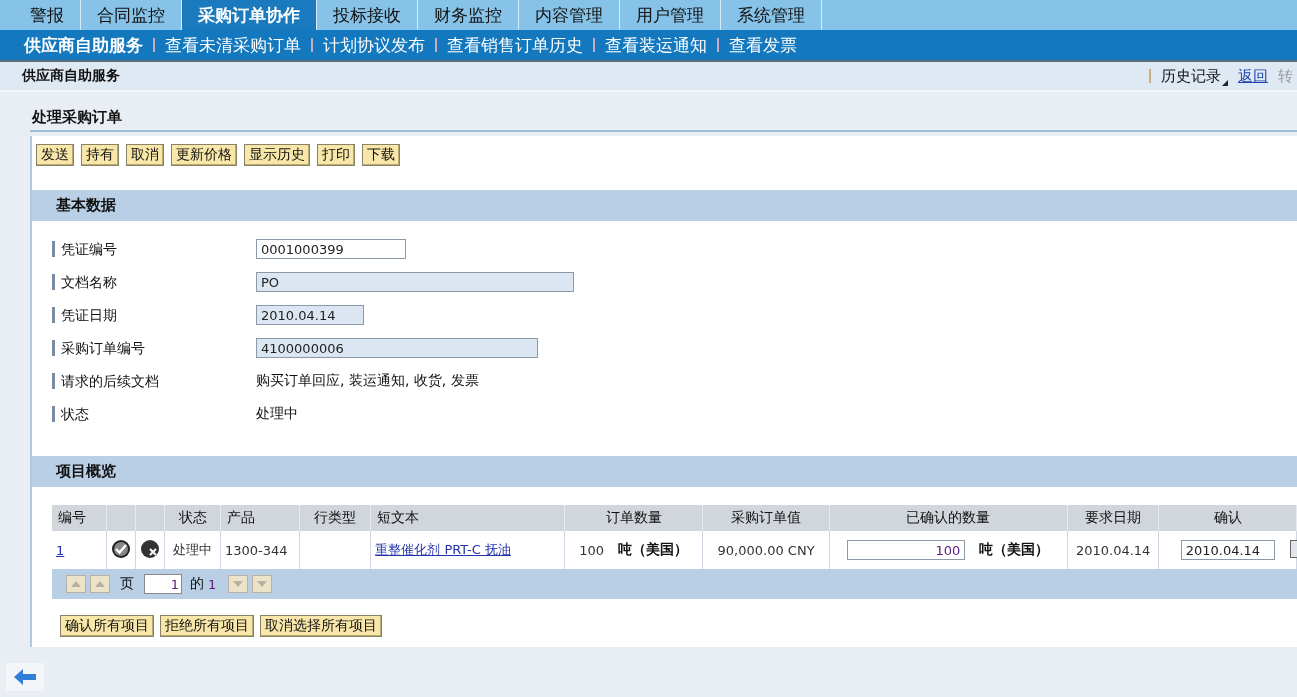 The height and width of the screenshot is (697, 1297). I want to click on table-cell: 90,000.00 CNY, so click(766, 550).